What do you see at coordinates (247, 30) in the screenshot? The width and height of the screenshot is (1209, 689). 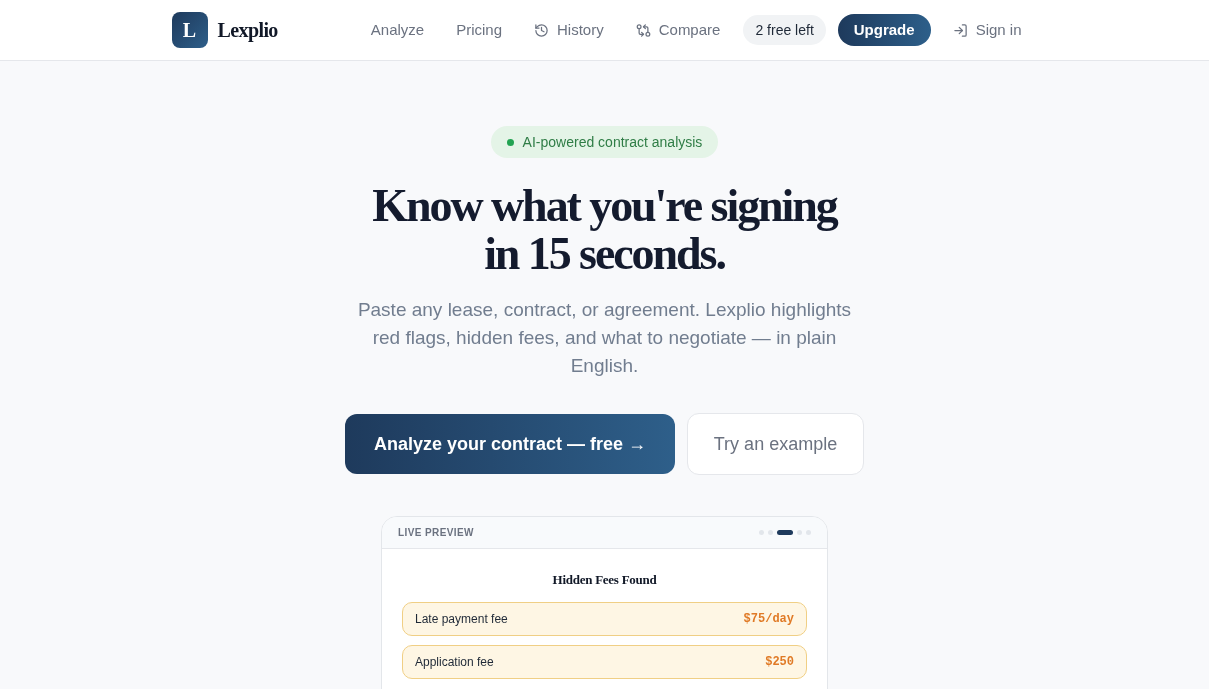 I see `brand-name: Lexplio` at bounding box center [247, 30].